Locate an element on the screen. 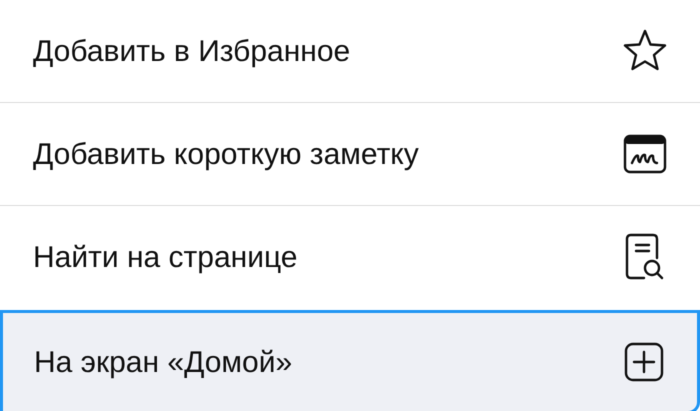 Image resolution: width=700 pixels, height=411 pixels. menu-item-label: Добавить короткую заметку is located at coordinates (226, 154).